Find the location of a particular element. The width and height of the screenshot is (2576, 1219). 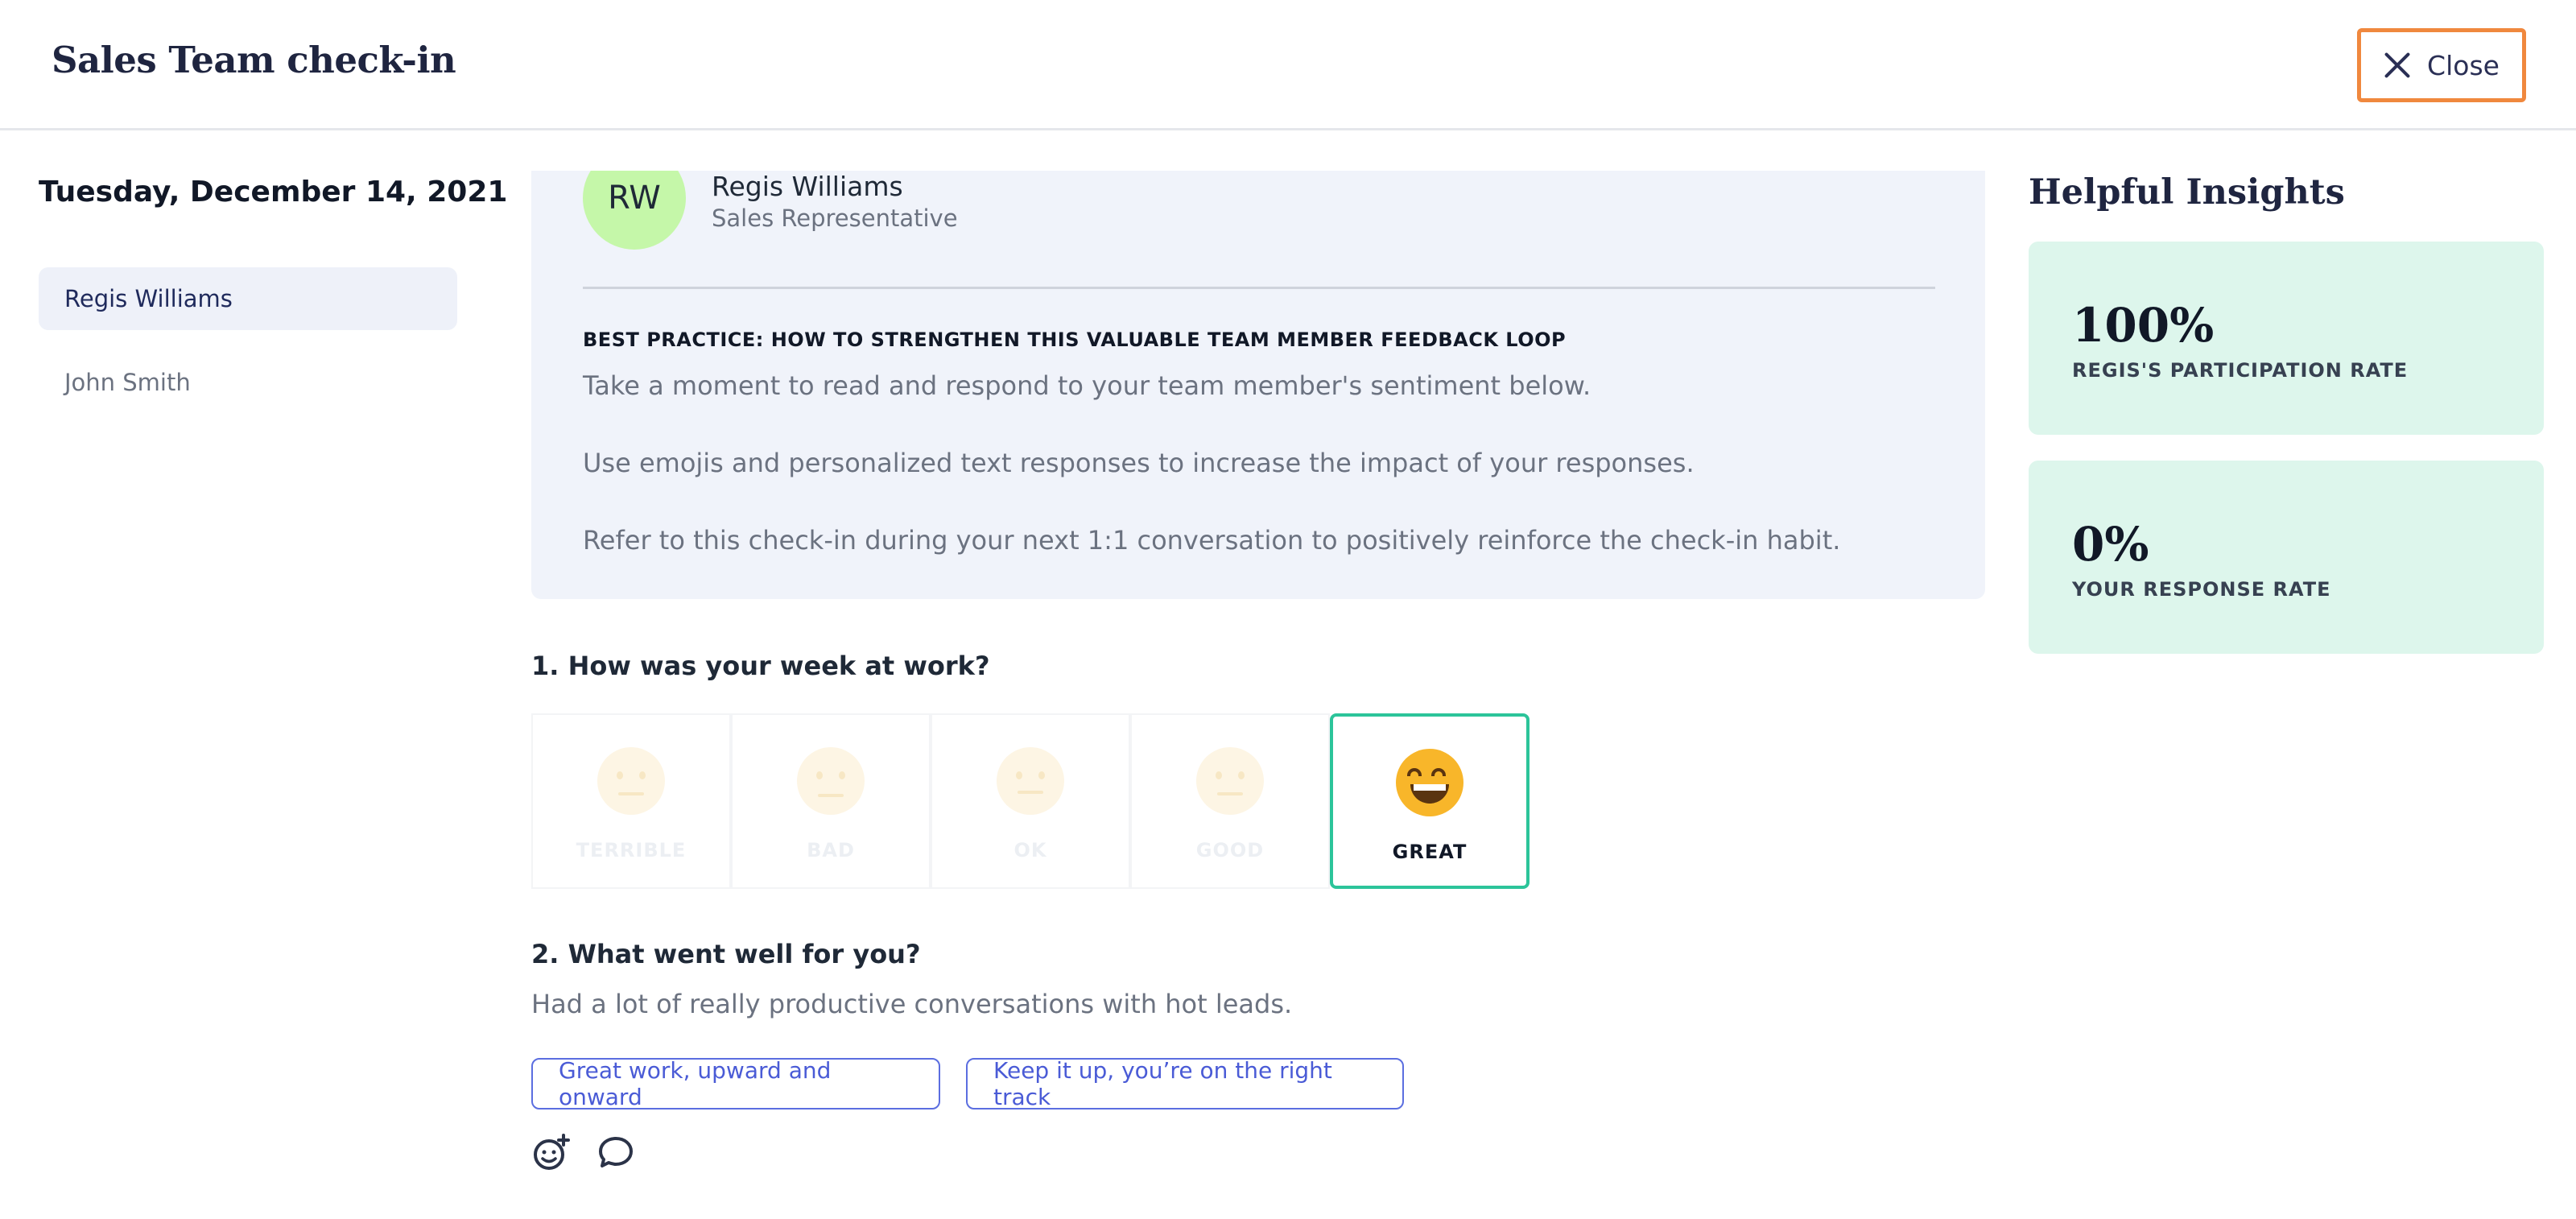

mood-option-good: GOOD is located at coordinates (1230, 801).